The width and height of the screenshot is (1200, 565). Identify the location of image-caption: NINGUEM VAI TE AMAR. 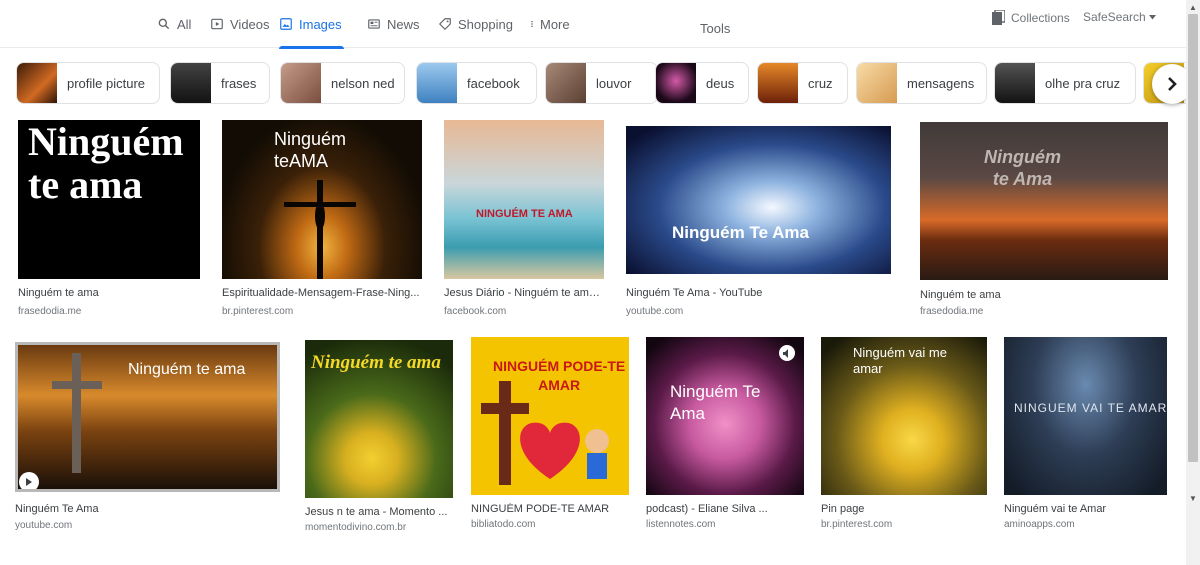
(1090, 408).